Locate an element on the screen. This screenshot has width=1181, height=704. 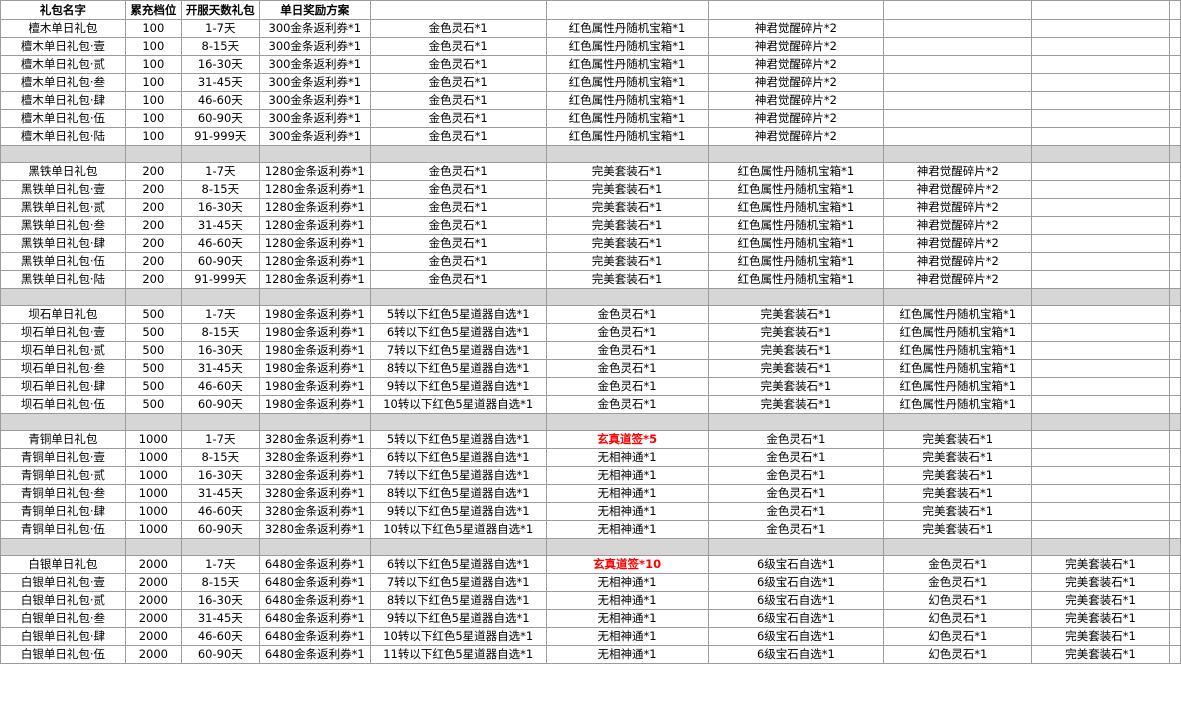
gift-name-cell: 坝石单日礼包·壹 is located at coordinates (63, 332).